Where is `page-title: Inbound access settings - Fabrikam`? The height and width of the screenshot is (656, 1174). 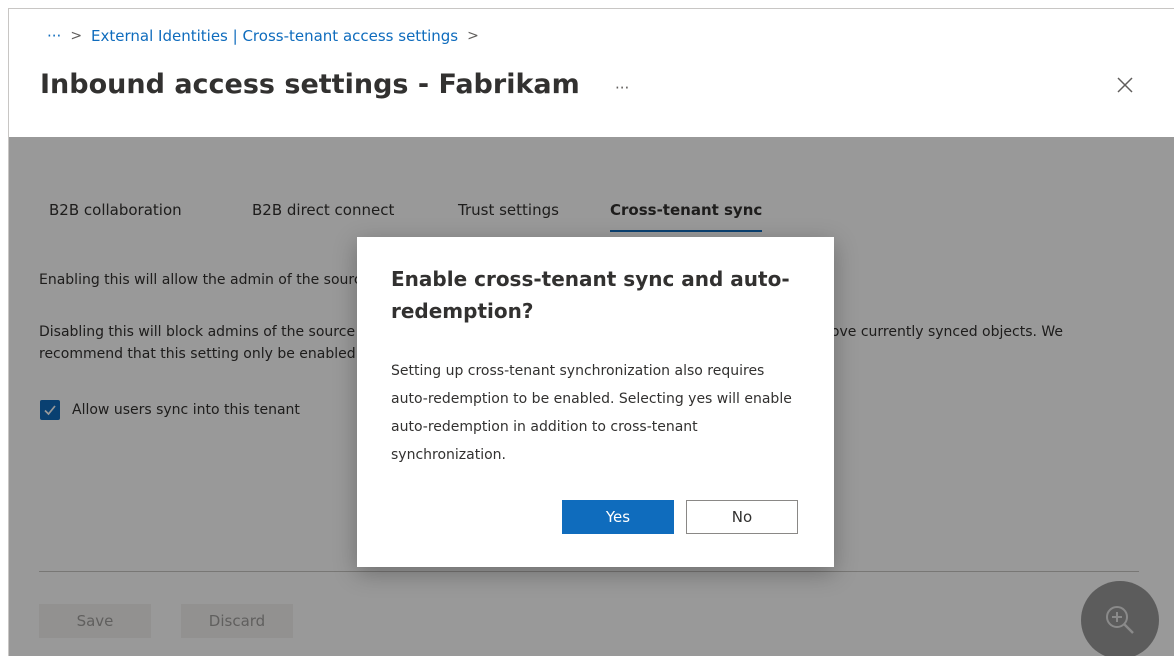 page-title: Inbound access settings - Fabrikam is located at coordinates (310, 84).